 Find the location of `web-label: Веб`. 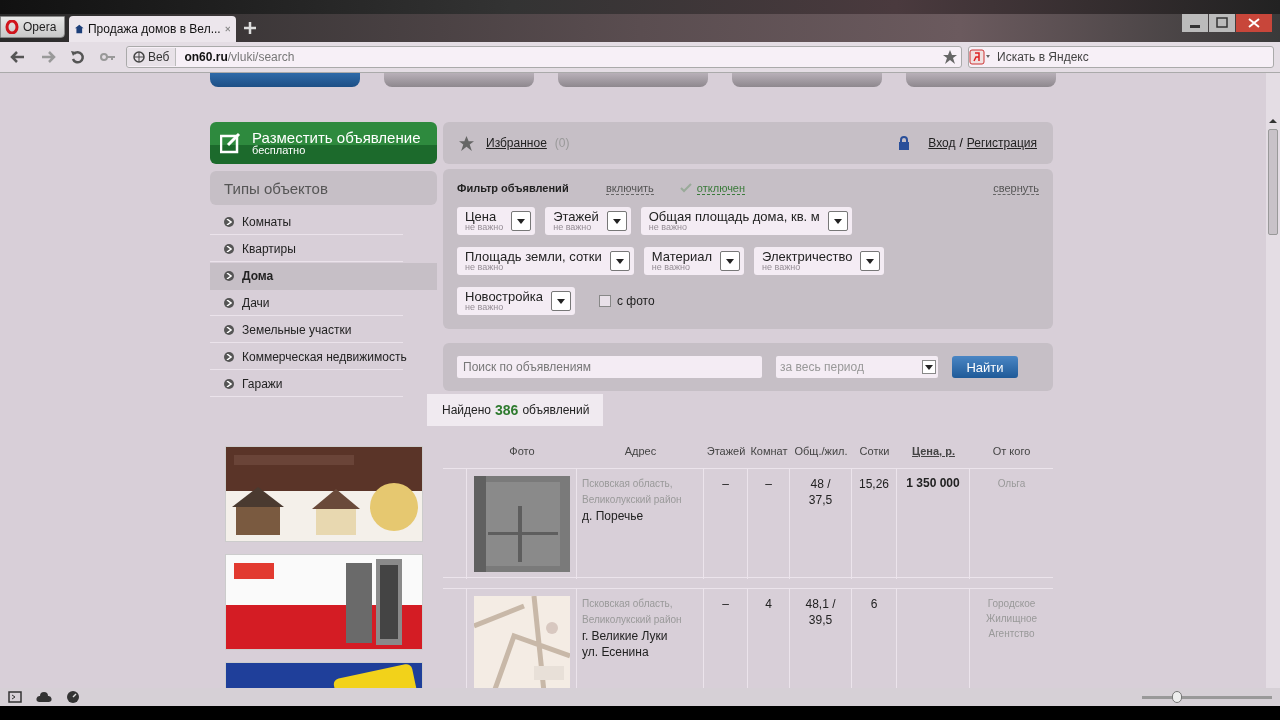

web-label: Веб is located at coordinates (159, 57).